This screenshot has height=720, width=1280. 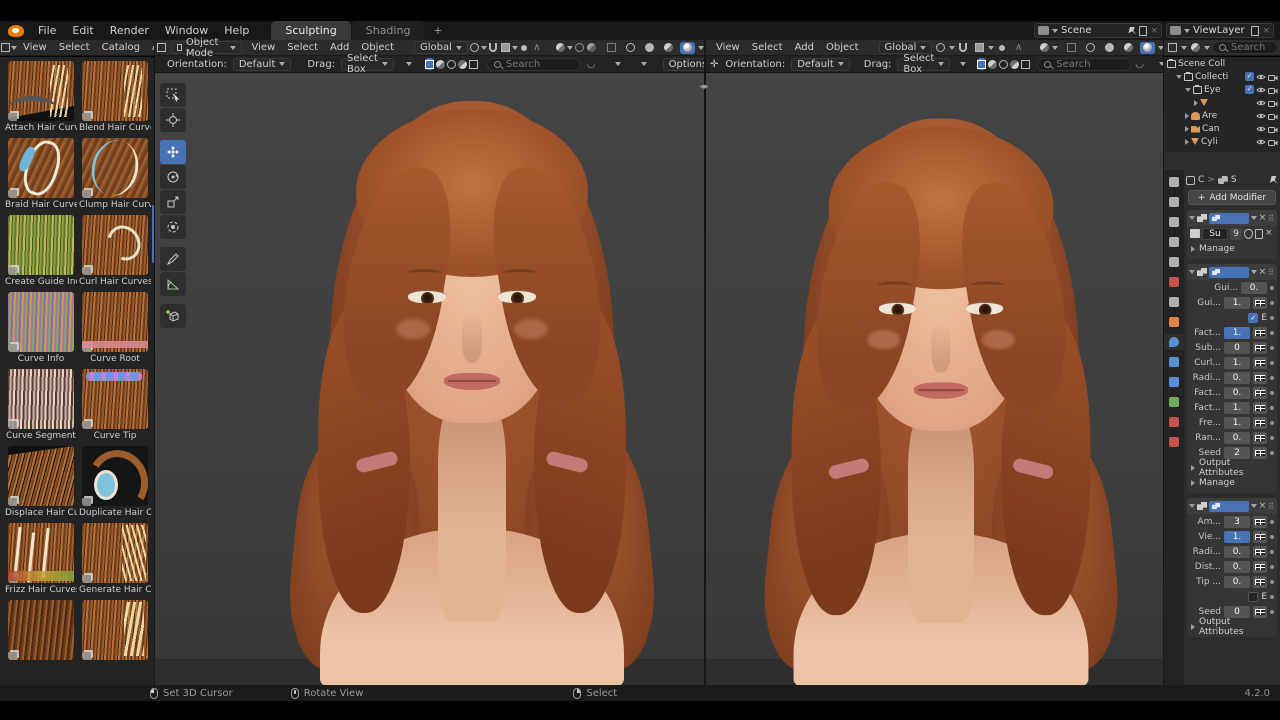 I want to click on select-box-tool, so click(x=173, y=95).